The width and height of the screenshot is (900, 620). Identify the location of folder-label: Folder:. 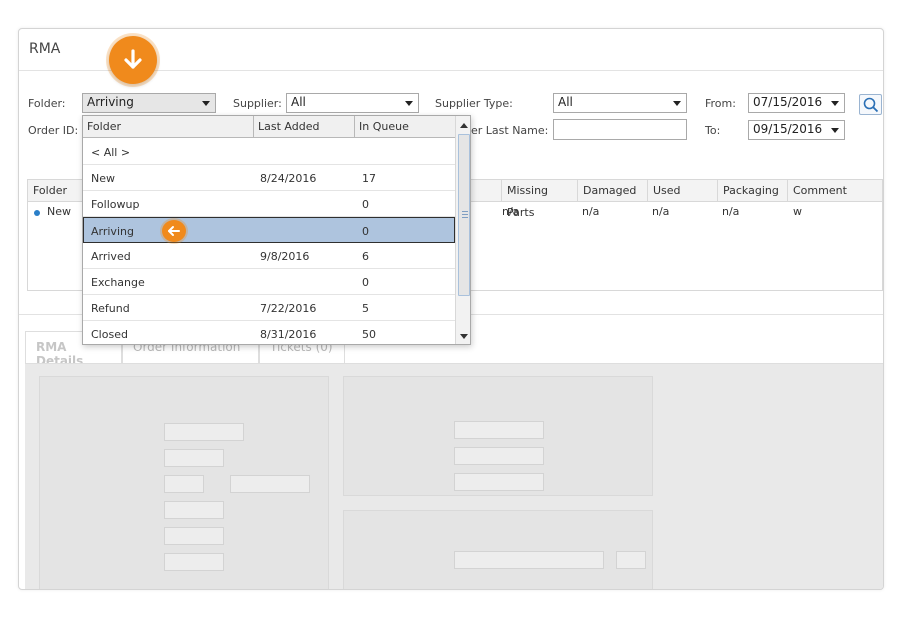
(47, 103).